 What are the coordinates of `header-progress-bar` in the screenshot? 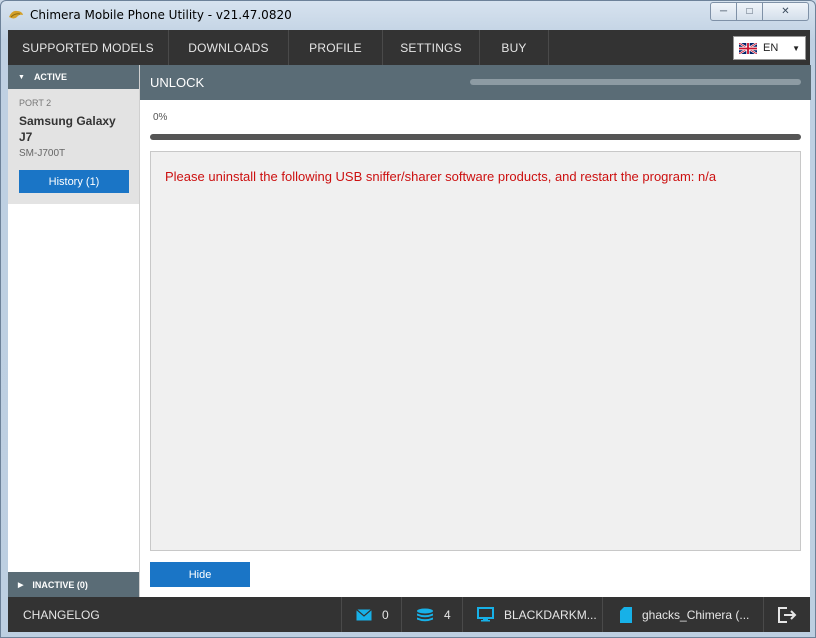 It's located at (635, 82).